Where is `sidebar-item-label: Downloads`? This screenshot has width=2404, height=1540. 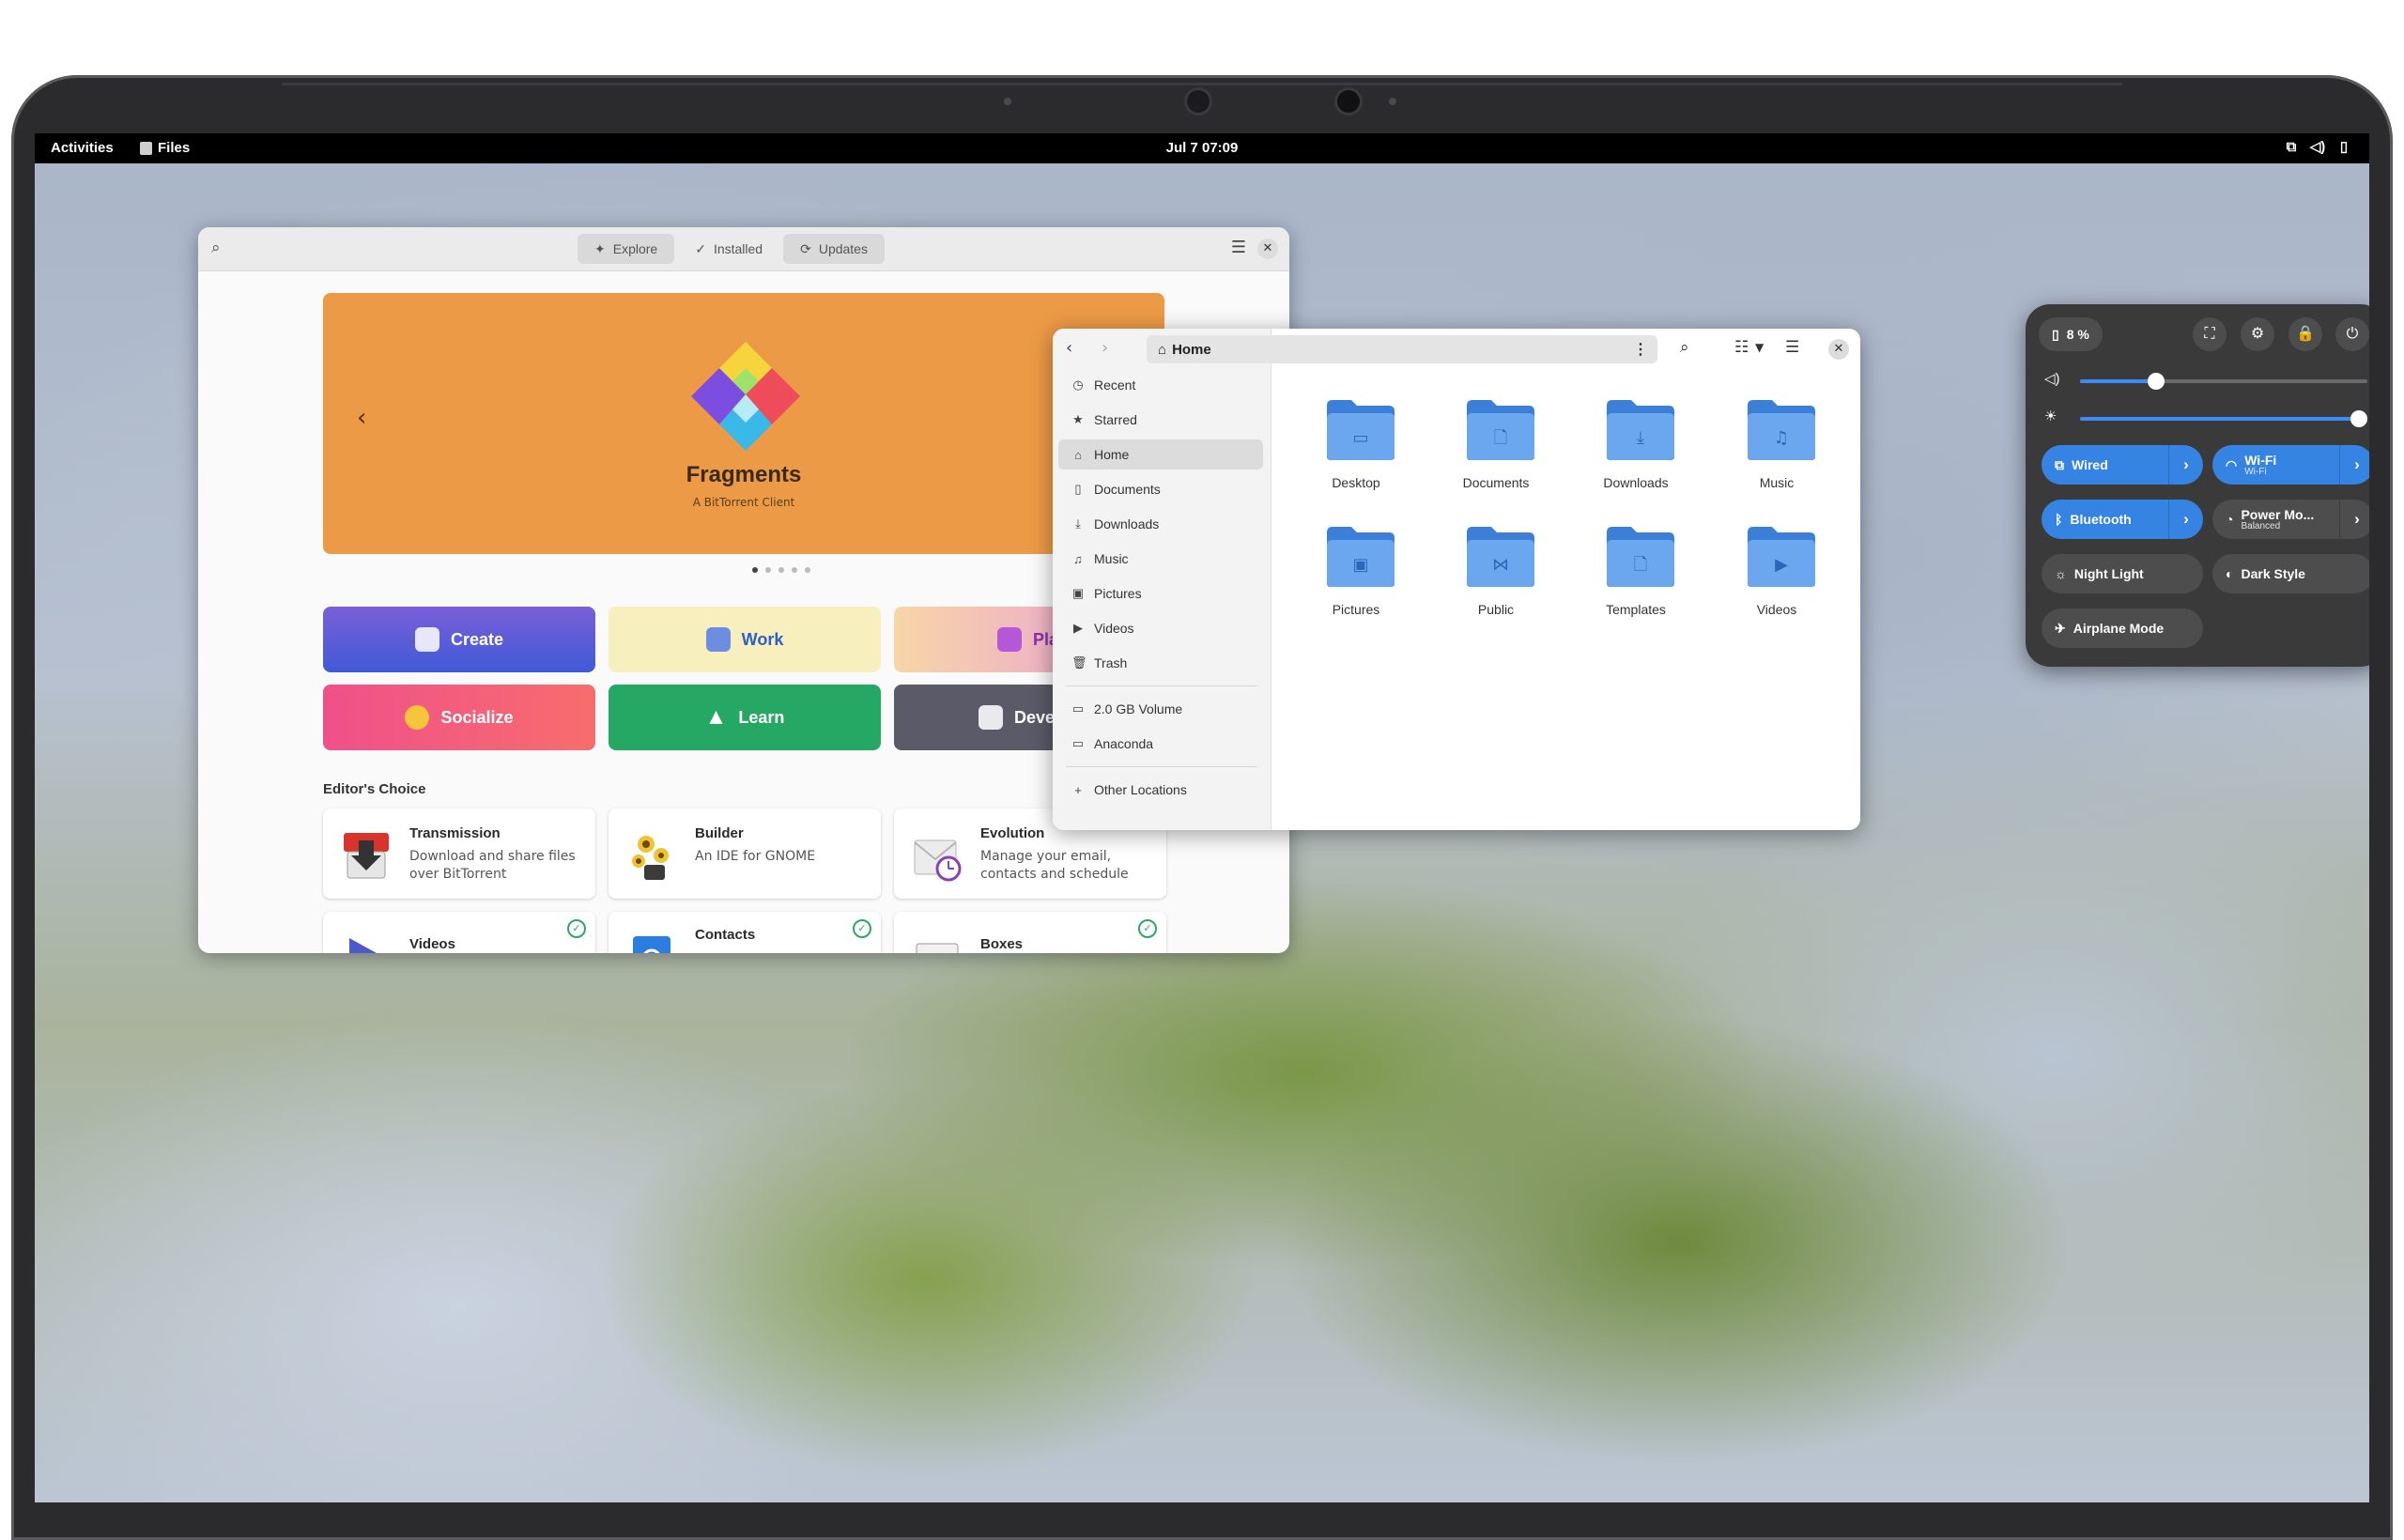
sidebar-item-label: Downloads is located at coordinates (1127, 523).